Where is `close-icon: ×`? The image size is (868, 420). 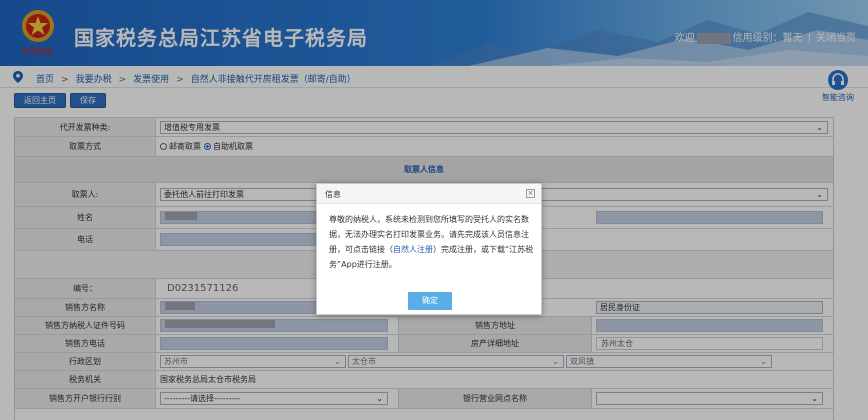
close-icon: × is located at coordinates (530, 193).